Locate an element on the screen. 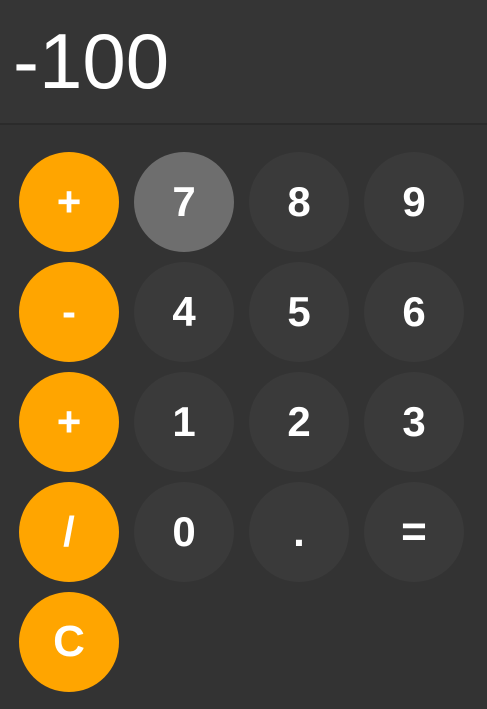  divide-button: / is located at coordinates (69, 532).